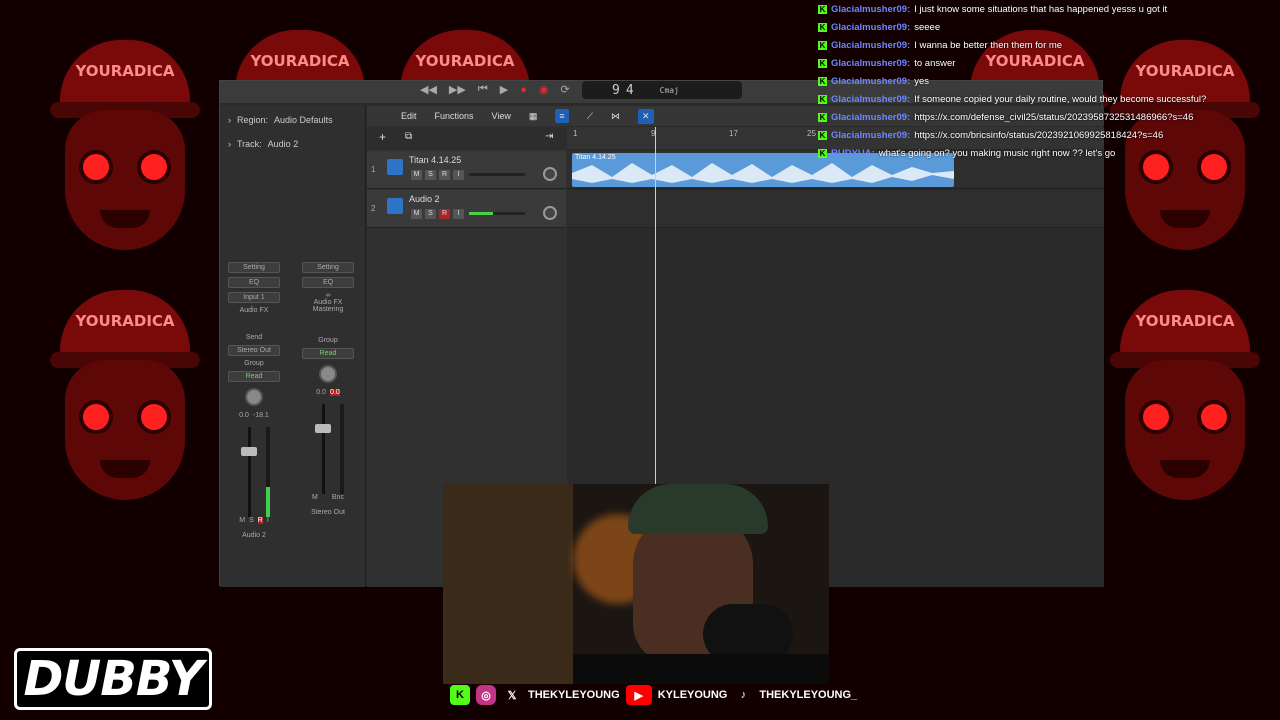 This screenshot has height=720, width=1280. I want to click on send-slot: Send, so click(254, 337).